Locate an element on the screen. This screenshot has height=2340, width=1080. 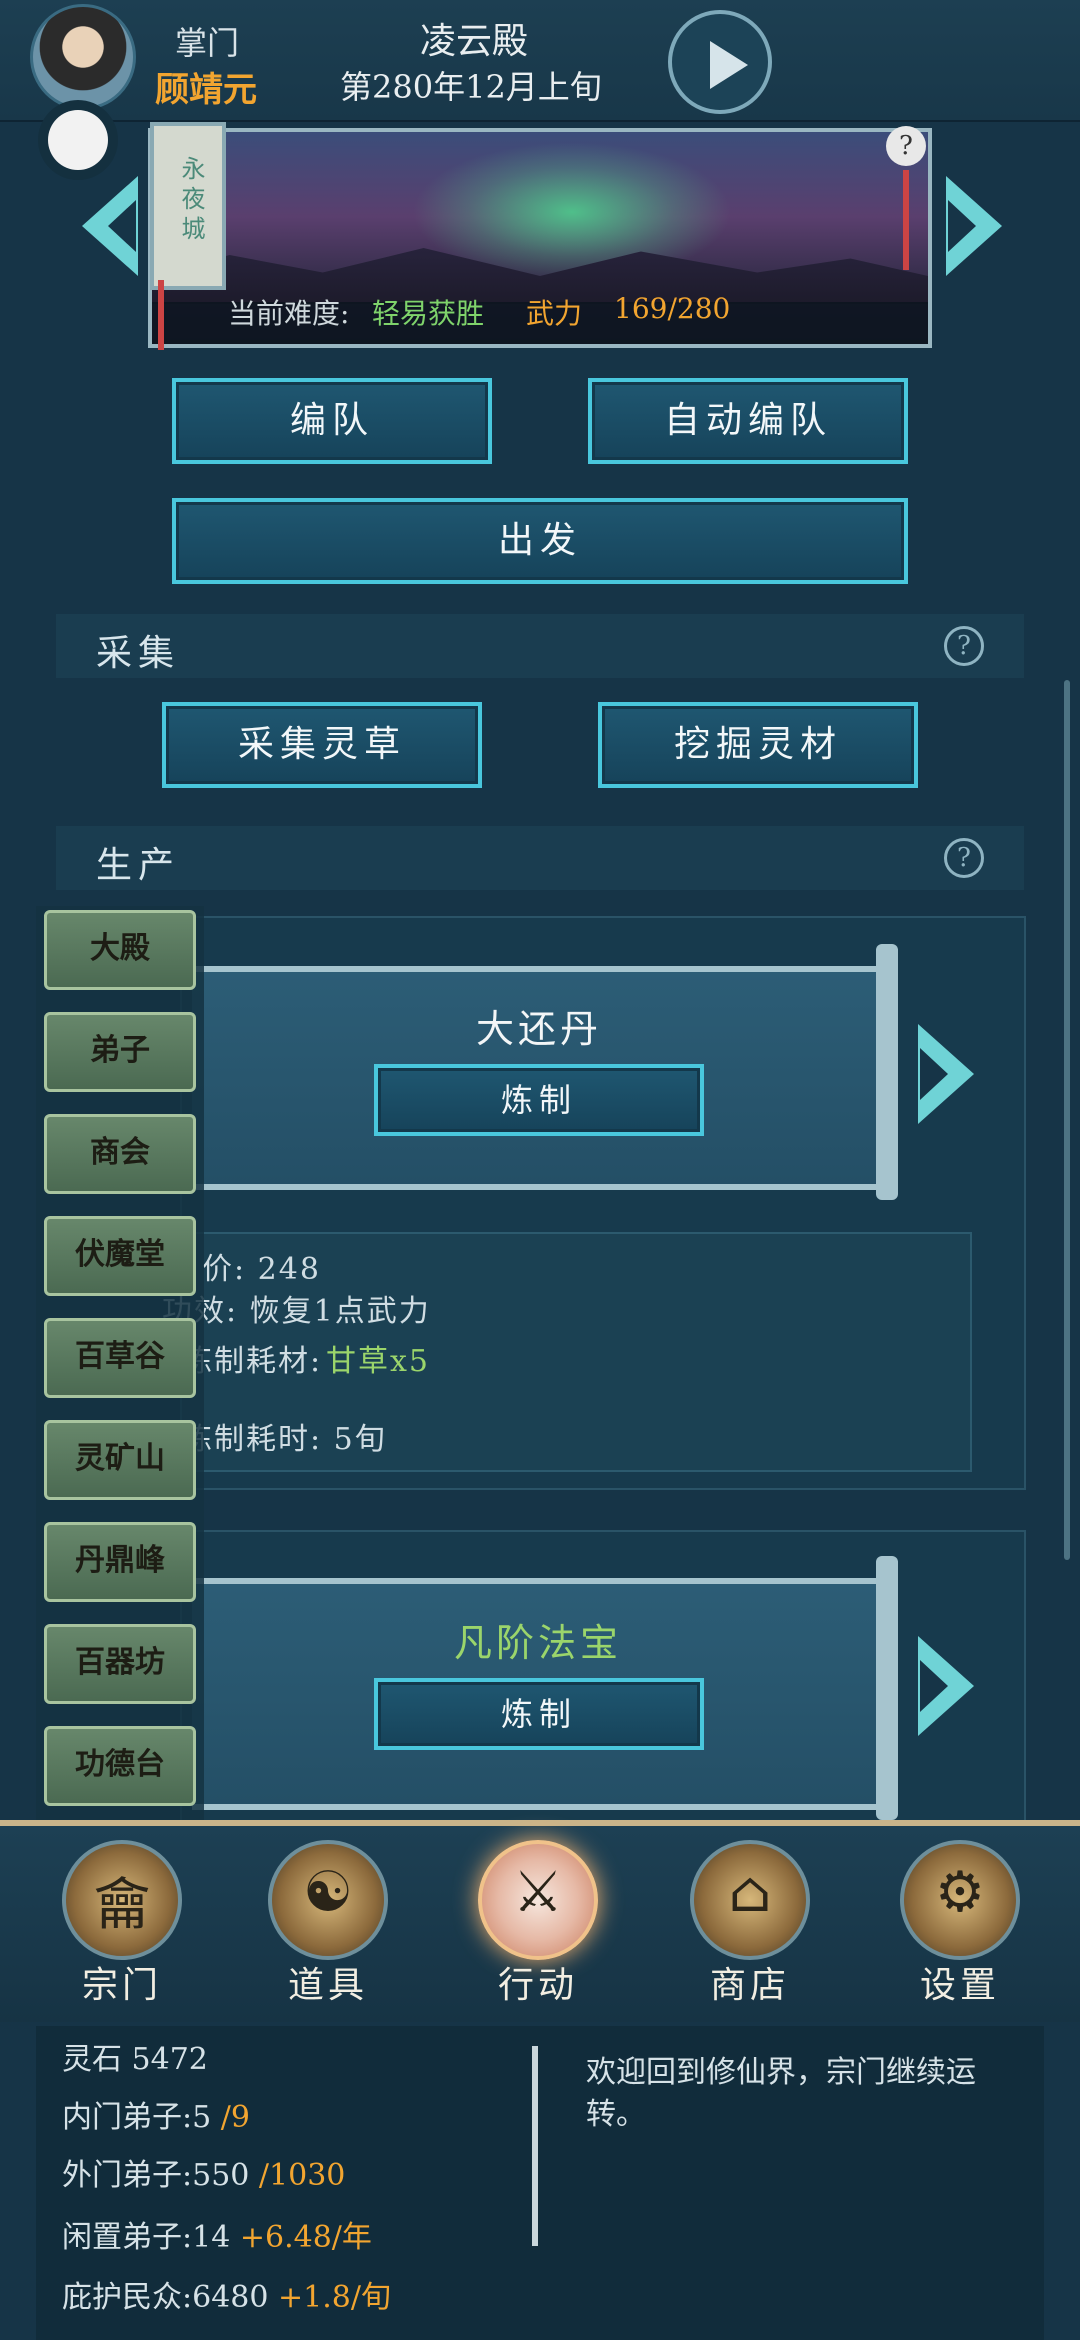
nav-artifact-workshop: 百器坊 is located at coordinates (120, 1664).